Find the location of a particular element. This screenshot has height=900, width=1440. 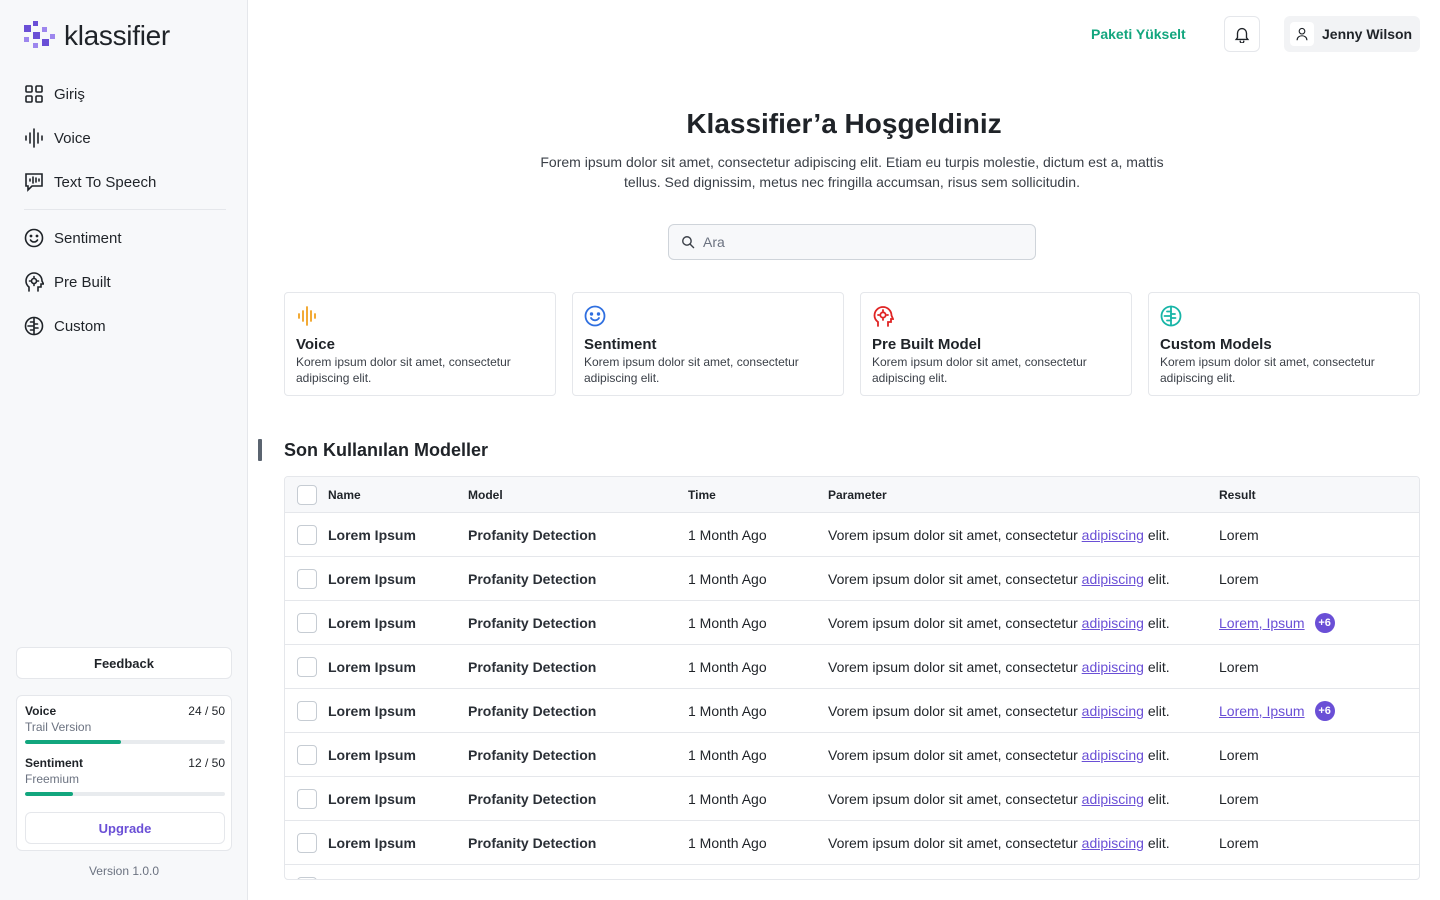

section-accent-bar is located at coordinates (260, 450).